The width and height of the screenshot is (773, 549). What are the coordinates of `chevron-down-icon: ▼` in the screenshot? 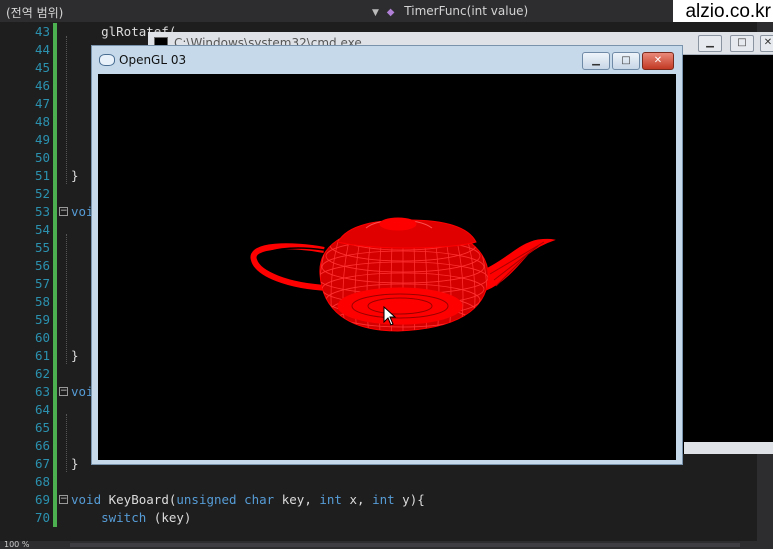 It's located at (375, 13).